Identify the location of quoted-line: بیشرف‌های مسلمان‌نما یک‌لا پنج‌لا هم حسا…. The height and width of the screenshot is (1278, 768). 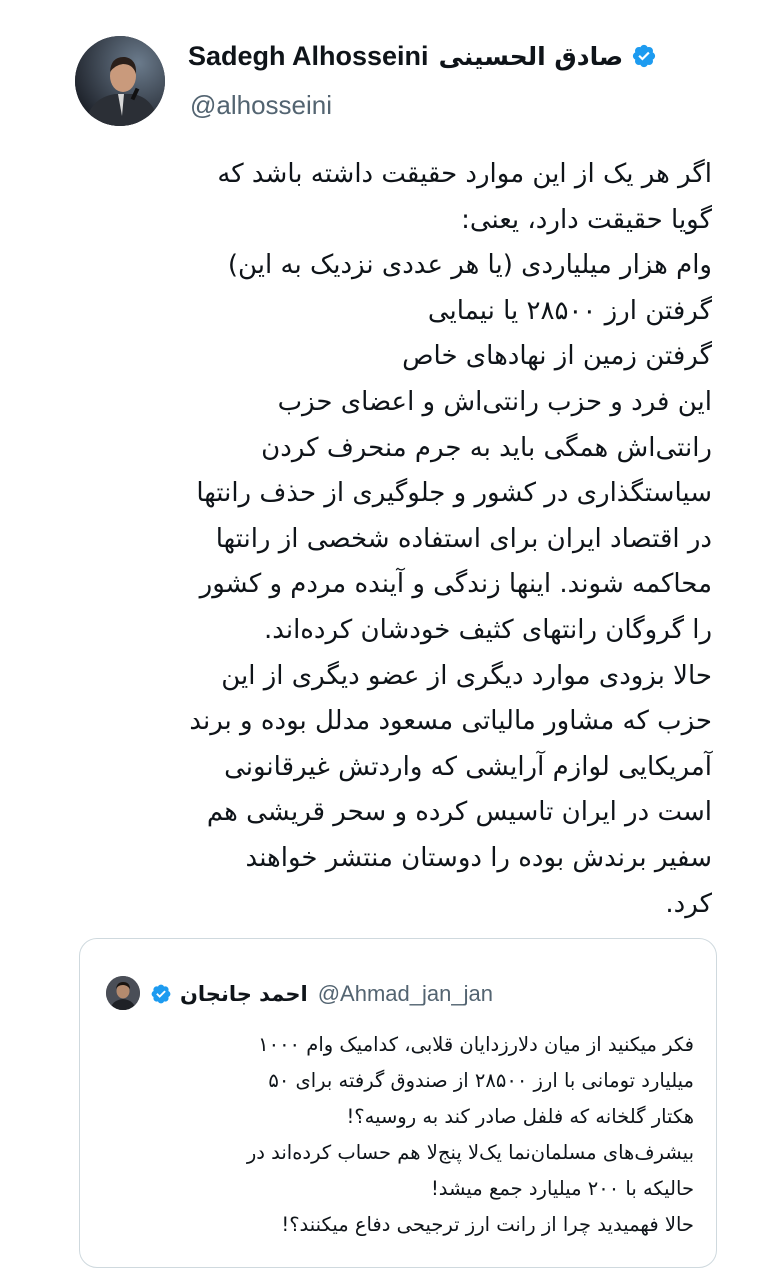
(470, 1152).